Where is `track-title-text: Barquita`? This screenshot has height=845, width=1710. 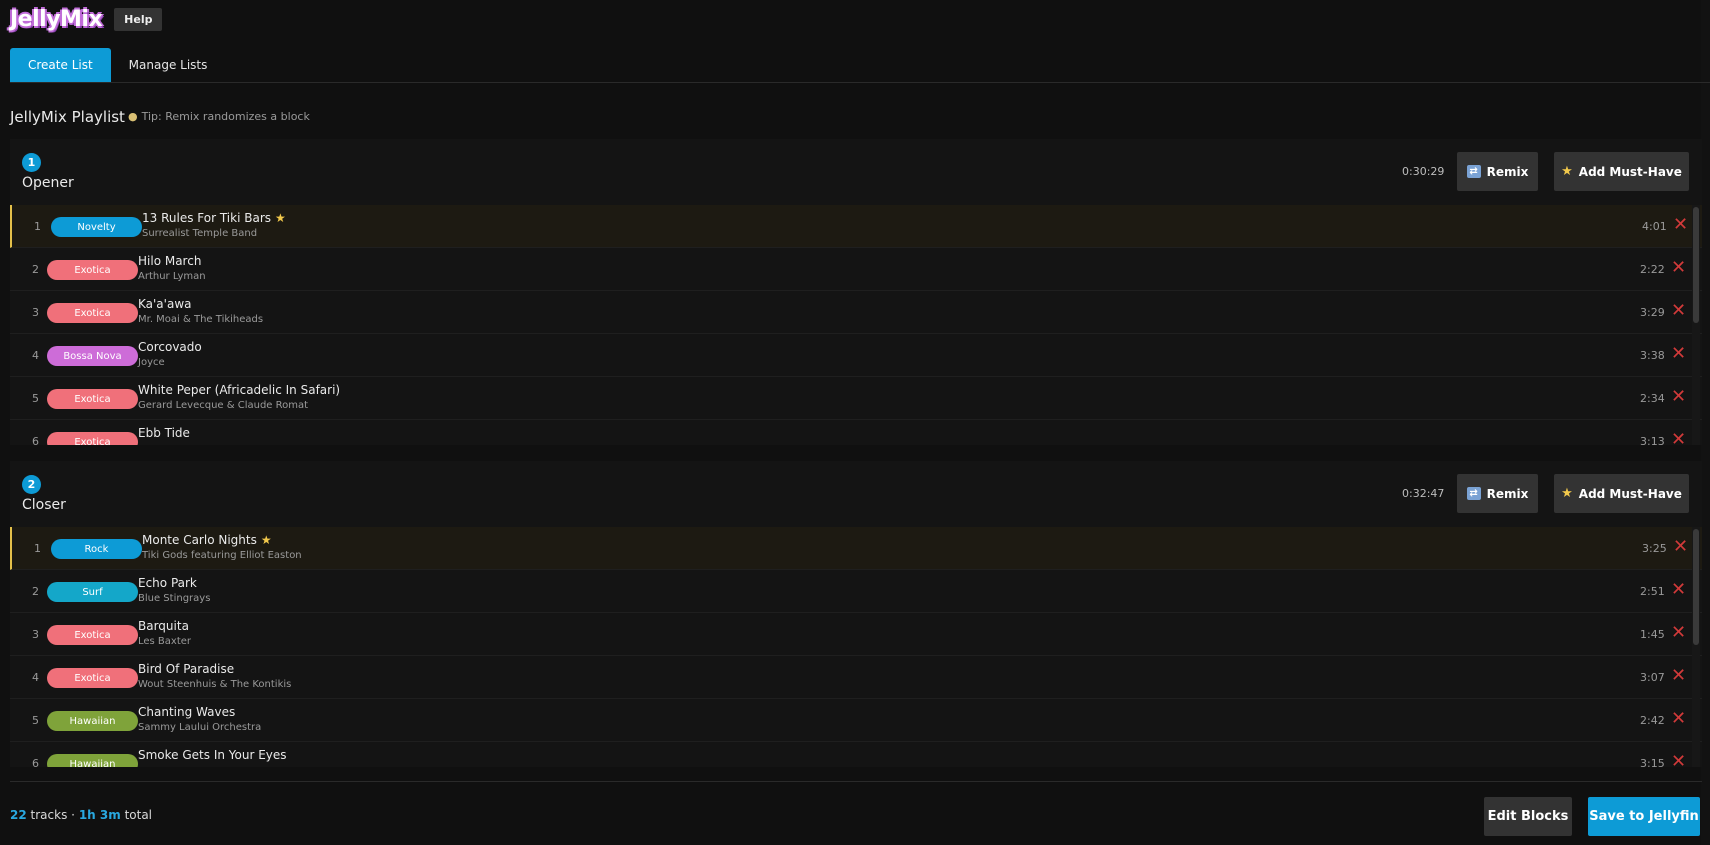 track-title-text: Barquita is located at coordinates (163, 626).